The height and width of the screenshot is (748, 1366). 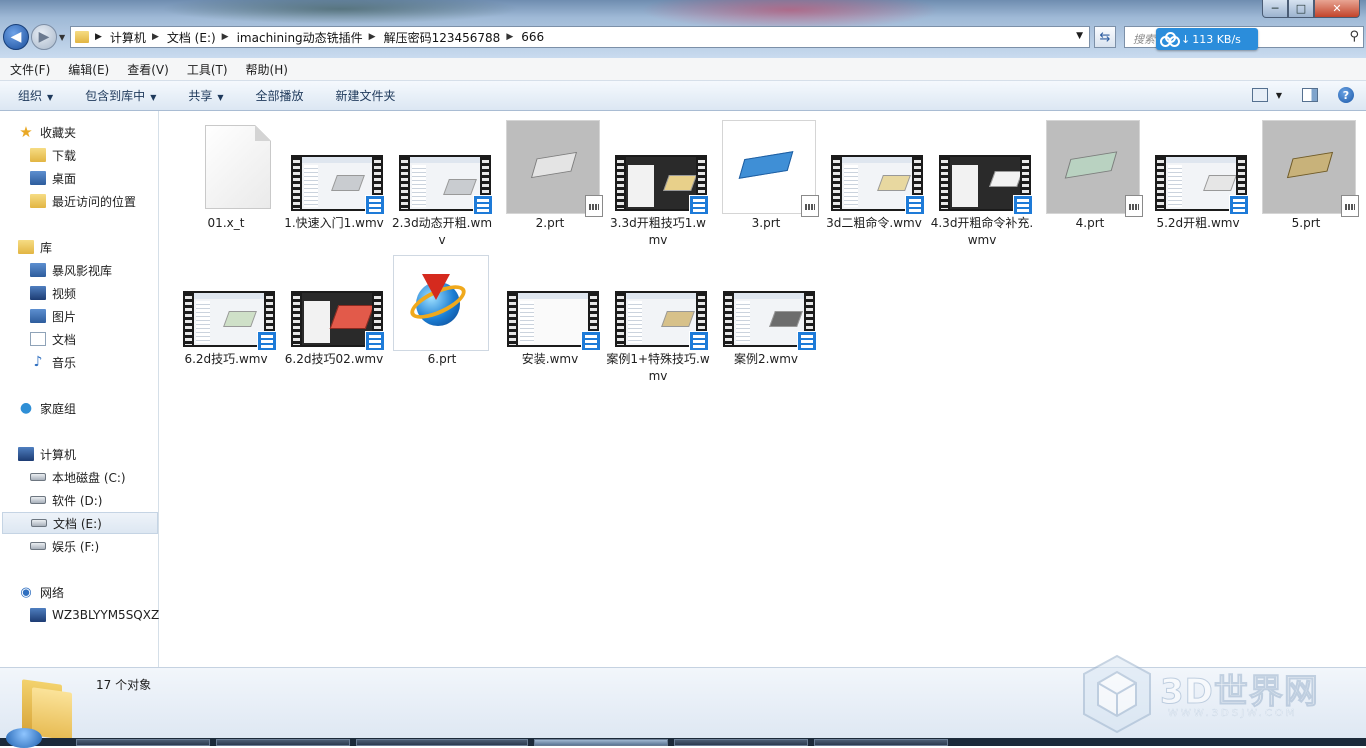 What do you see at coordinates (26, 408) in the screenshot?
I see `homegroup-icon: ●` at bounding box center [26, 408].